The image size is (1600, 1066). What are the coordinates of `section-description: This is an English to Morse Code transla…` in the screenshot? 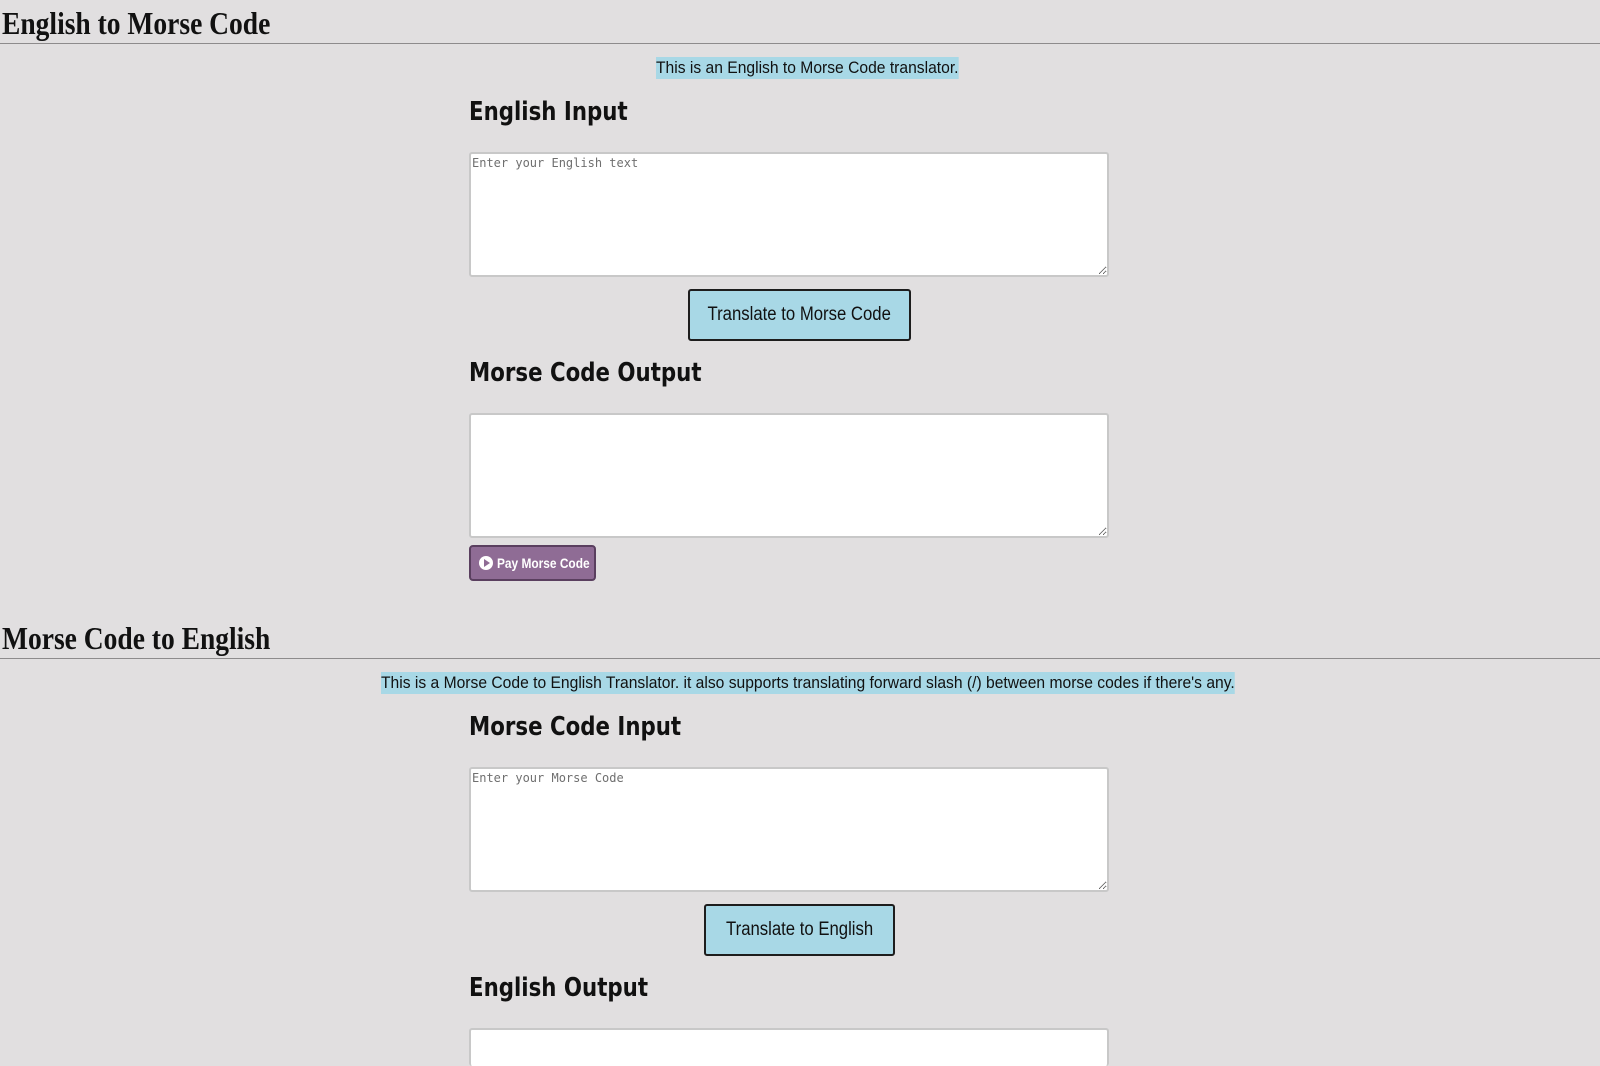 It's located at (807, 68).